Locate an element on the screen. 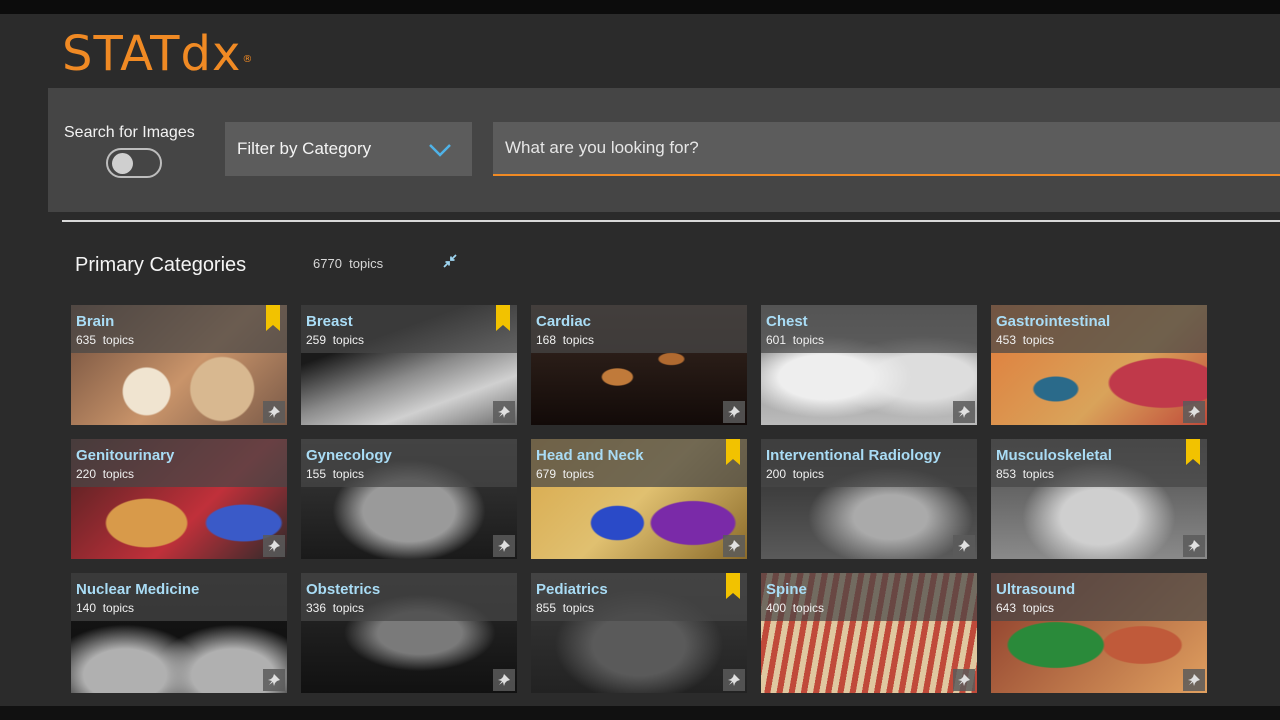  toggle-knob is located at coordinates (122, 163).